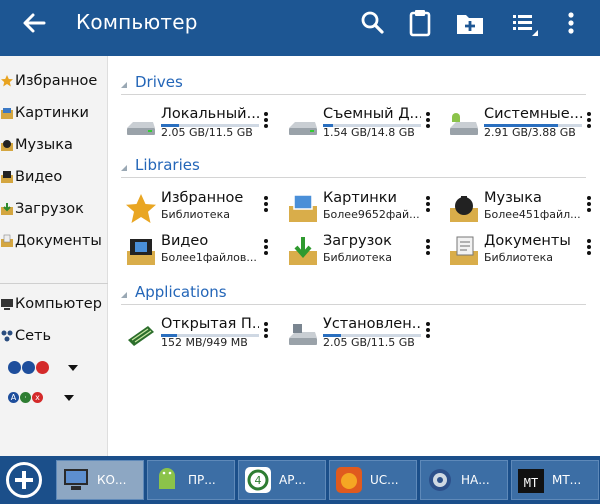  Describe the element at coordinates (185, 241) in the screenshot. I see `item-name: Видео` at that location.